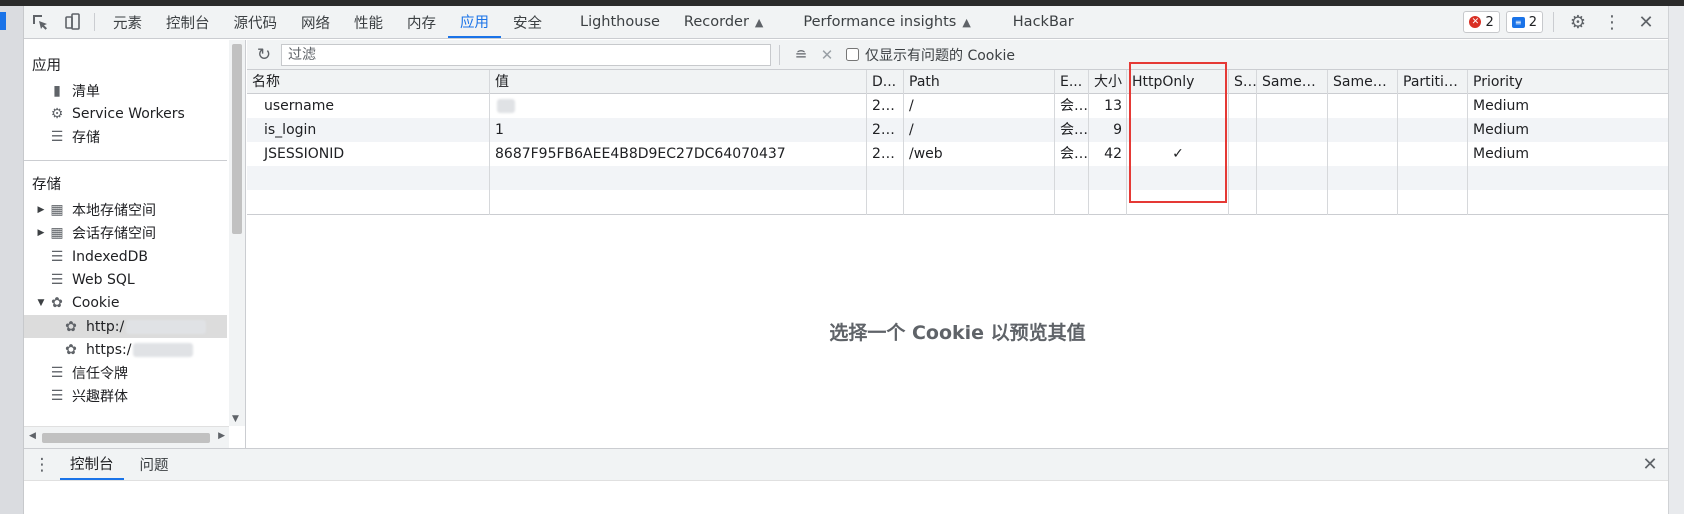 The image size is (1684, 514). Describe the element at coordinates (852, 54) in the screenshot. I see `only-issues-checkbox` at that location.